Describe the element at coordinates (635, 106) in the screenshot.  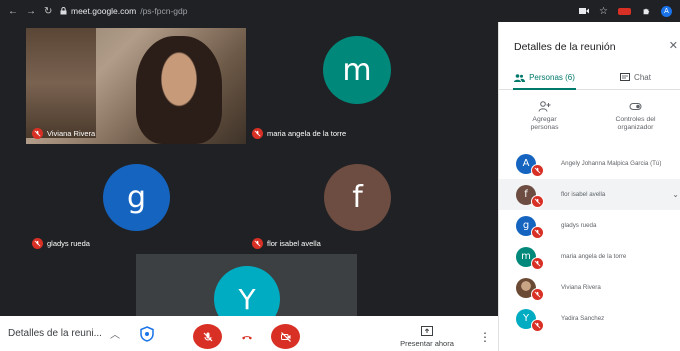
I see `toggle-icon` at that location.